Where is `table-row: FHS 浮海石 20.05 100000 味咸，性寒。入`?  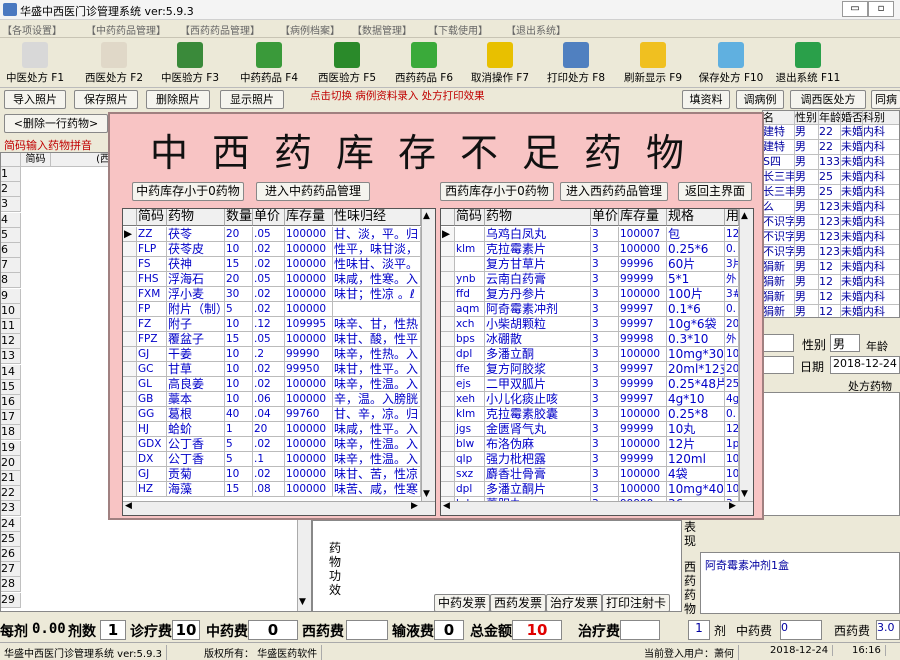 table-row: FHS 浮海石 20.05 100000 味咸，性寒。入 is located at coordinates (273, 279).